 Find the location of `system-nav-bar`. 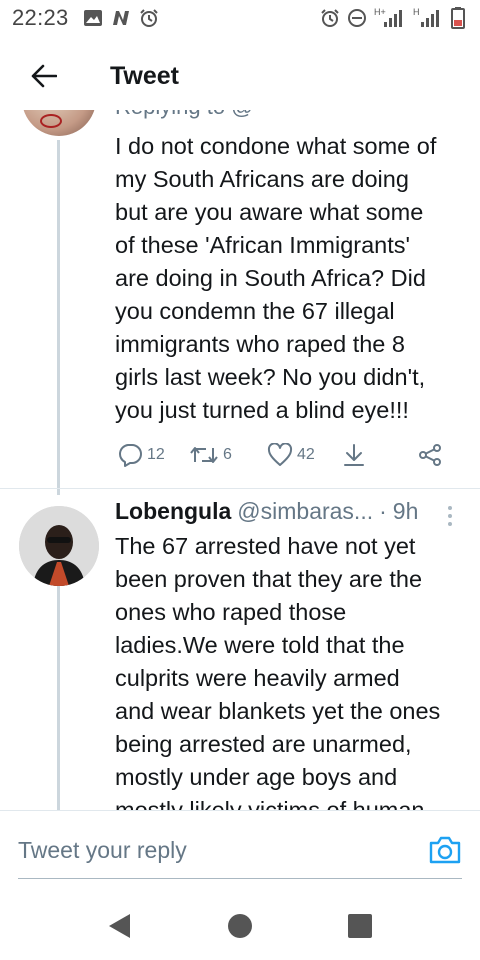

system-nav-bar is located at coordinates (240, 927).